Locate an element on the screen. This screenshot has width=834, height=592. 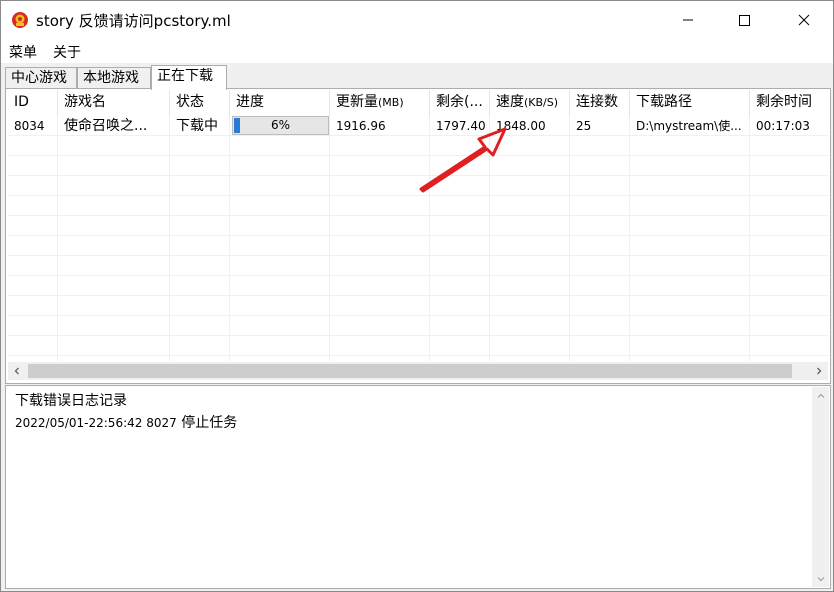
column-header-id: ID is located at coordinates (33, 103).